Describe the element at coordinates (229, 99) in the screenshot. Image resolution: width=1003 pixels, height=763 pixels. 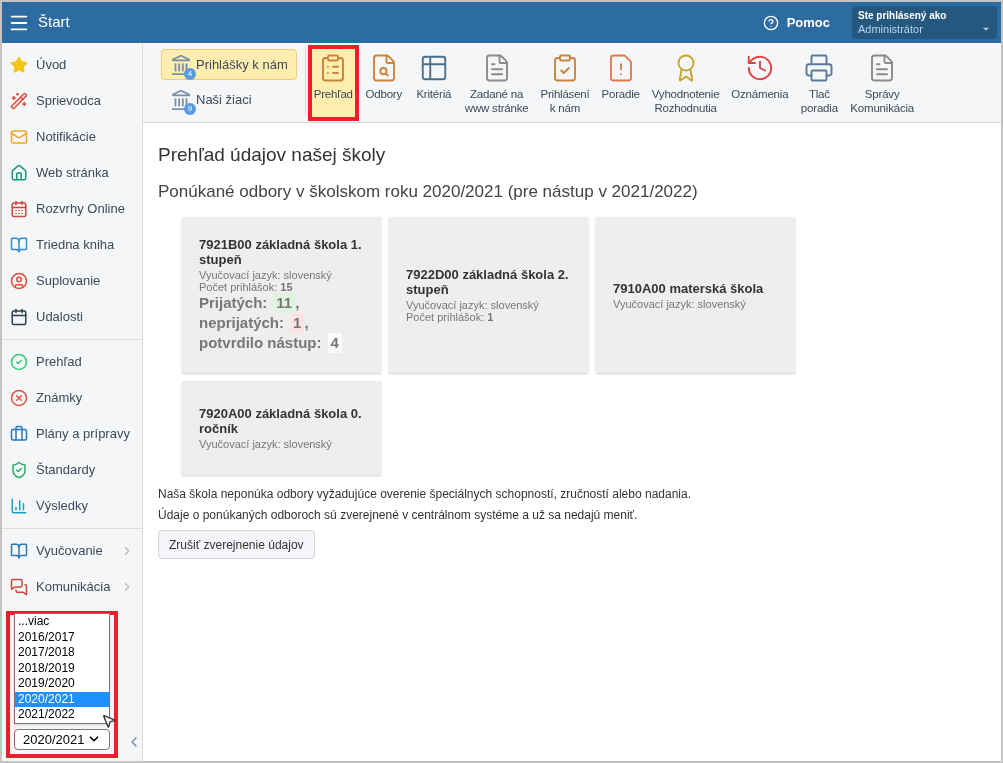
I see `mode-button: 9 Naši žiaci` at that location.